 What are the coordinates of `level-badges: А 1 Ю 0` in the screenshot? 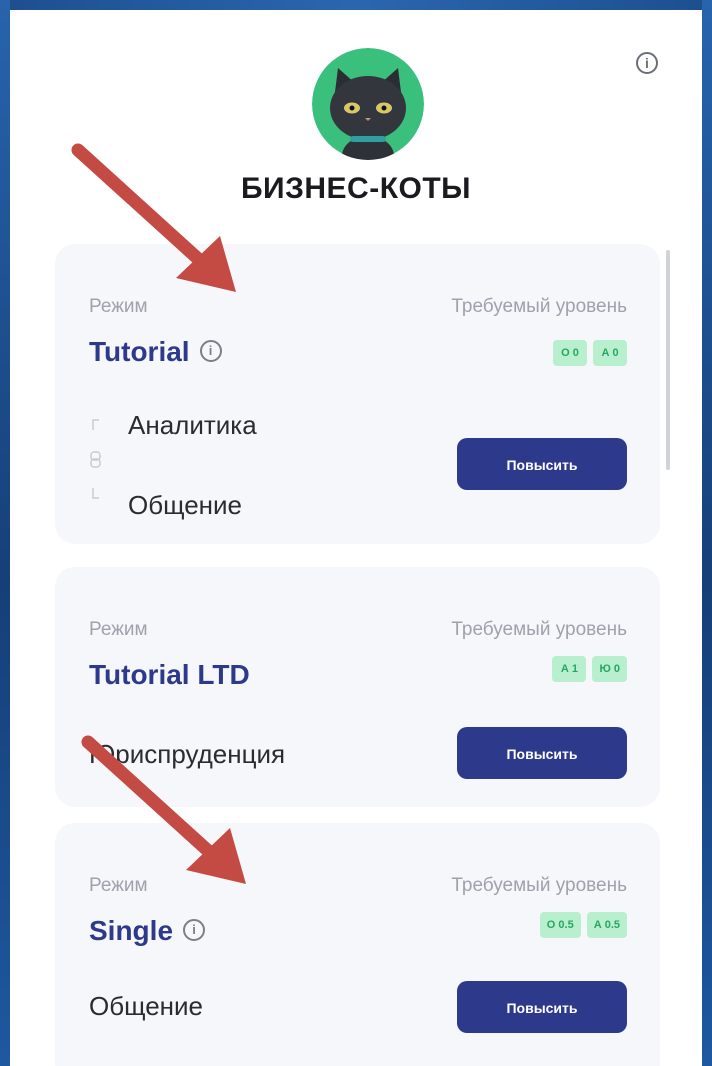 It's located at (589, 669).